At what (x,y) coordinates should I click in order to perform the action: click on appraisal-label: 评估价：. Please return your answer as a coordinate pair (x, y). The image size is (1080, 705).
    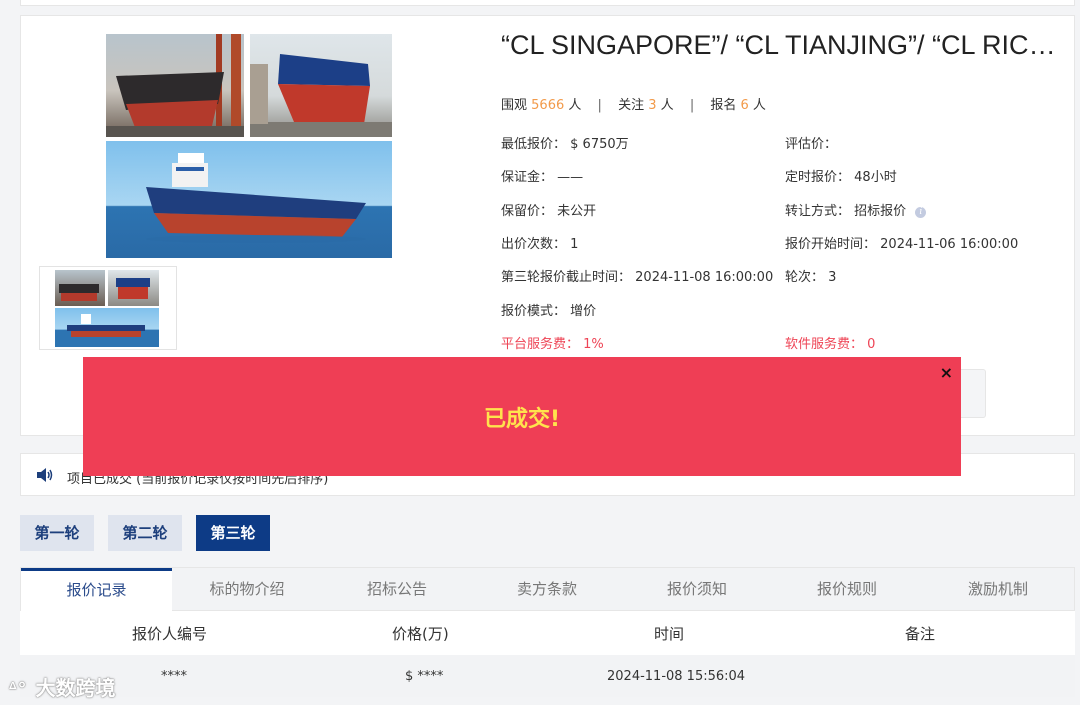
    Looking at the image, I should click on (811, 144).